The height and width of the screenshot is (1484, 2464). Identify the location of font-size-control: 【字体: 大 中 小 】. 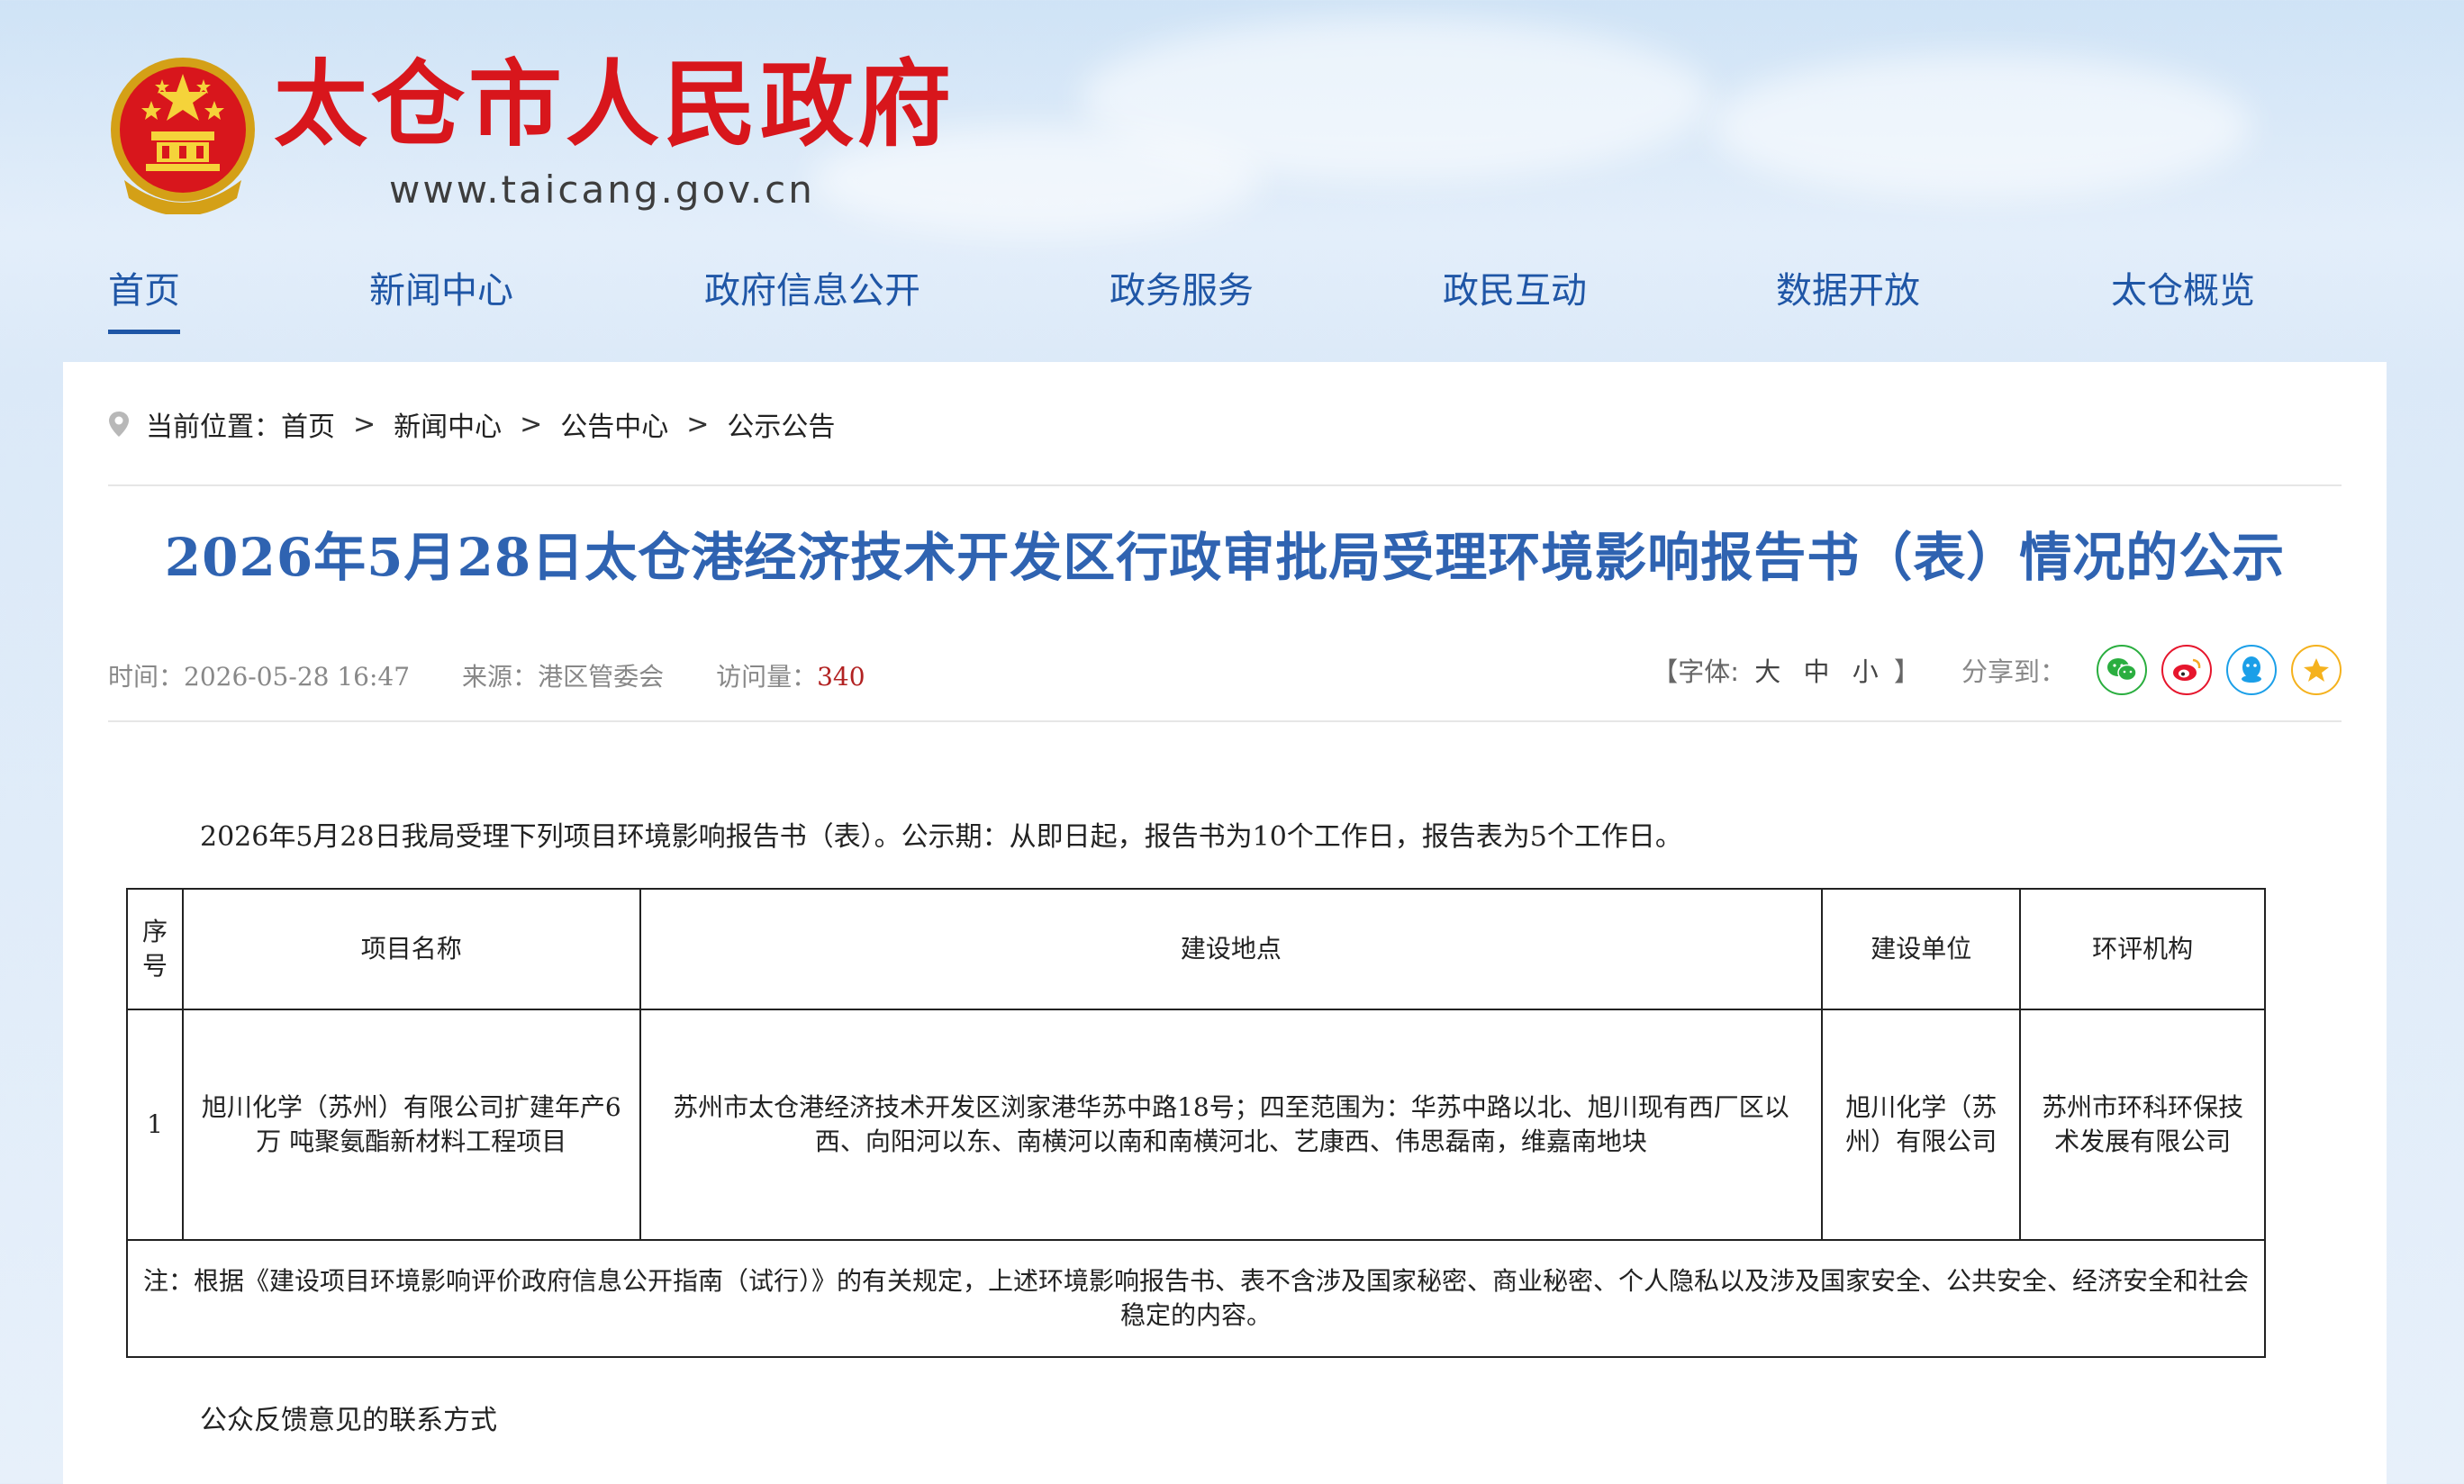
(1786, 670).